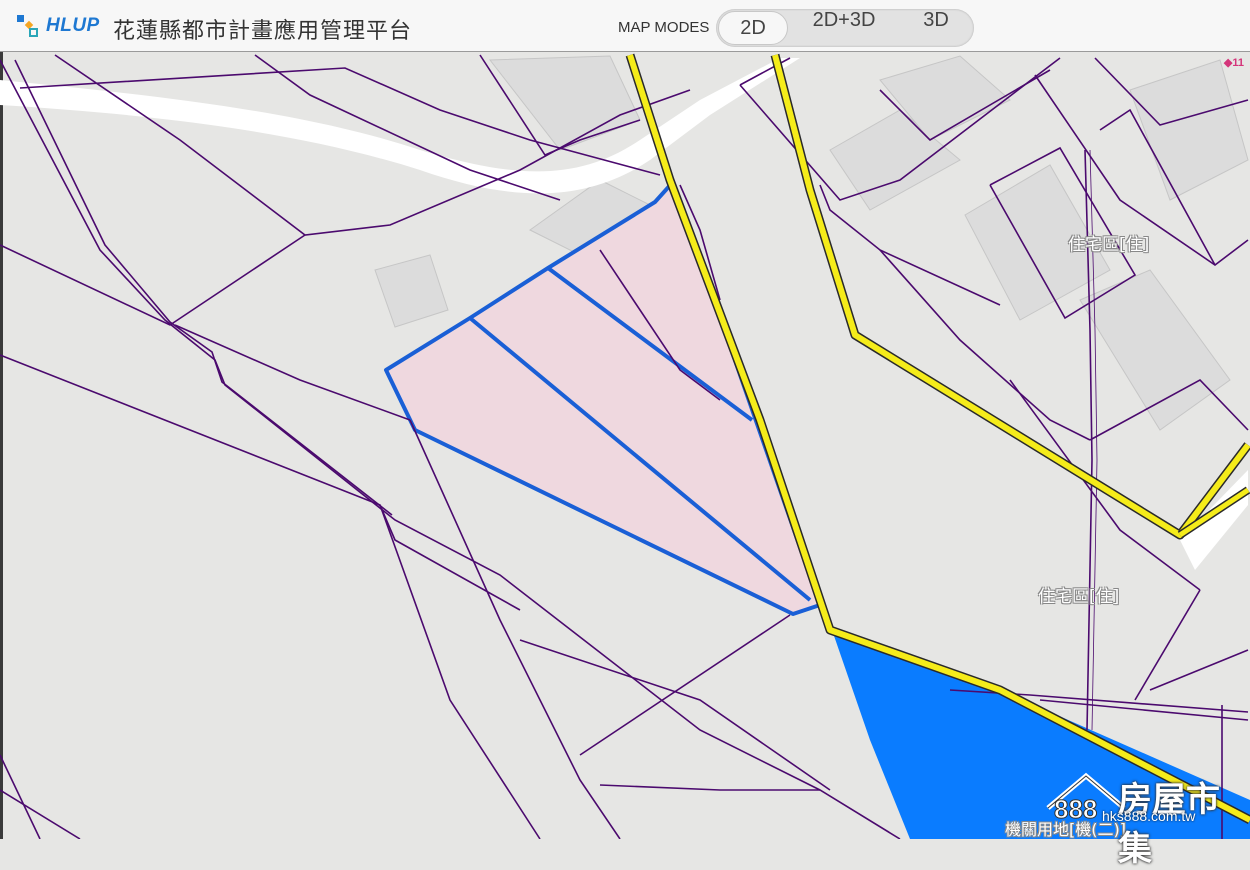 This screenshot has width=1250, height=870. Describe the element at coordinates (753, 28) in the screenshot. I see `map-mode-2d-button: 2D` at that location.